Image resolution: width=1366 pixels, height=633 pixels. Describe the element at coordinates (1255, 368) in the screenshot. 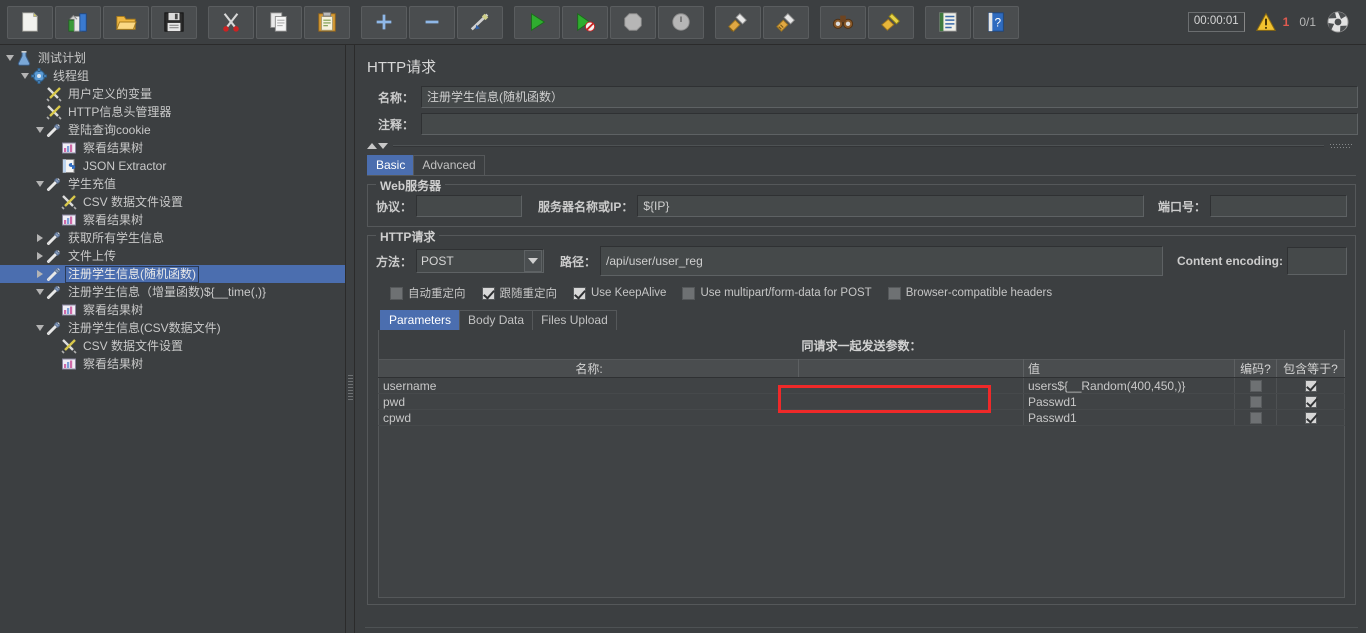

I see `col-encode: 编码?` at that location.